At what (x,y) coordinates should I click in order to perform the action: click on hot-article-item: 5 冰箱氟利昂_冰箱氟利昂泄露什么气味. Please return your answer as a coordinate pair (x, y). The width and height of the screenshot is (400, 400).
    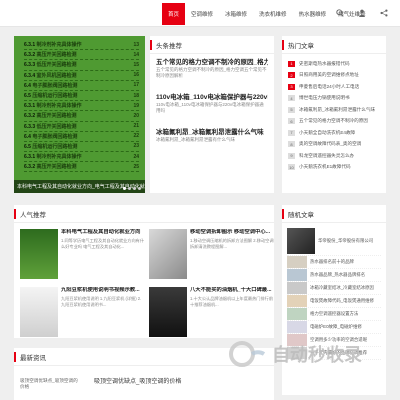
    Looking at the image, I should click on (334, 110).